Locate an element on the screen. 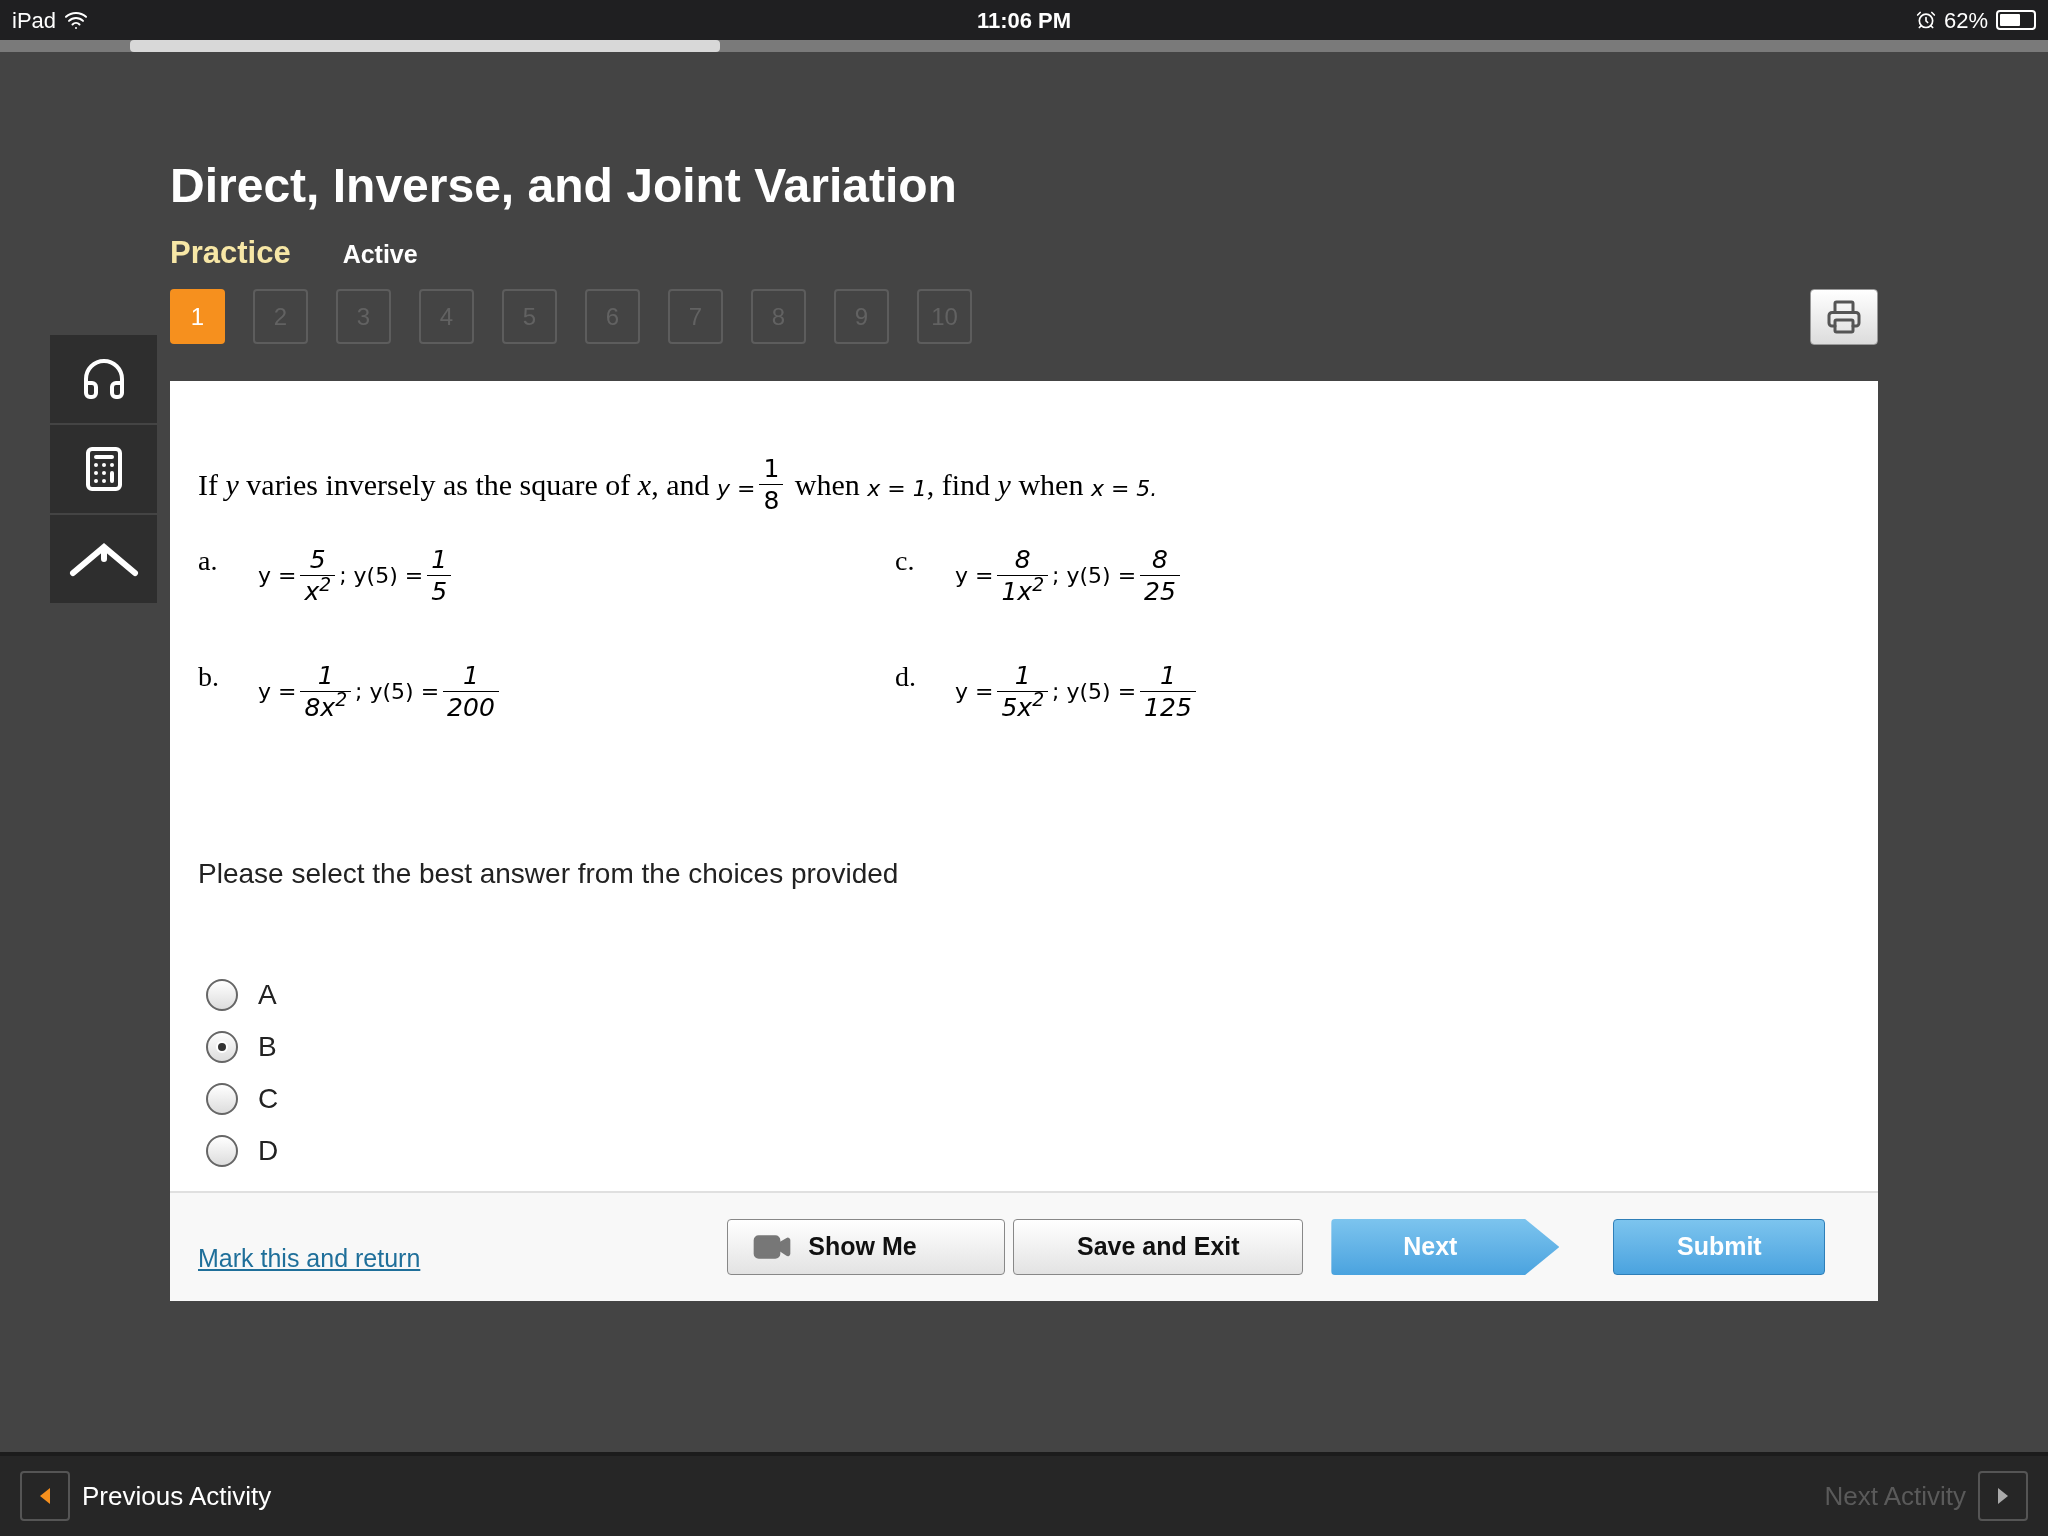 The height and width of the screenshot is (1536, 2048). battery-icon is located at coordinates (2016, 20).